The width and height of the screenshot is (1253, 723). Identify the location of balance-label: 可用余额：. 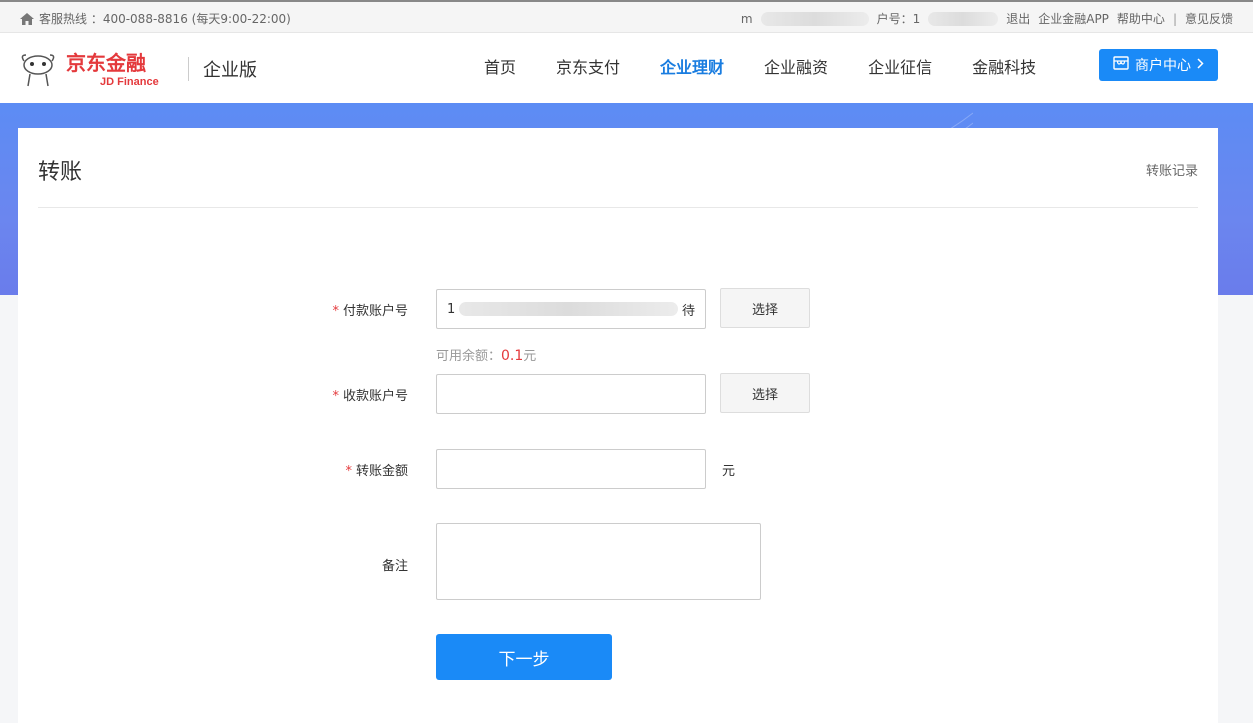
(469, 356).